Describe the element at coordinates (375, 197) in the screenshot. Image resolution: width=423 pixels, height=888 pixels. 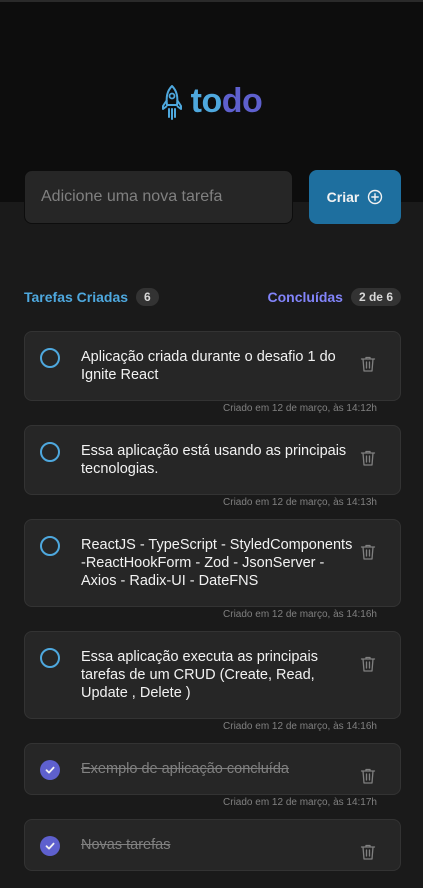
I see `plus-circle-icon` at that location.